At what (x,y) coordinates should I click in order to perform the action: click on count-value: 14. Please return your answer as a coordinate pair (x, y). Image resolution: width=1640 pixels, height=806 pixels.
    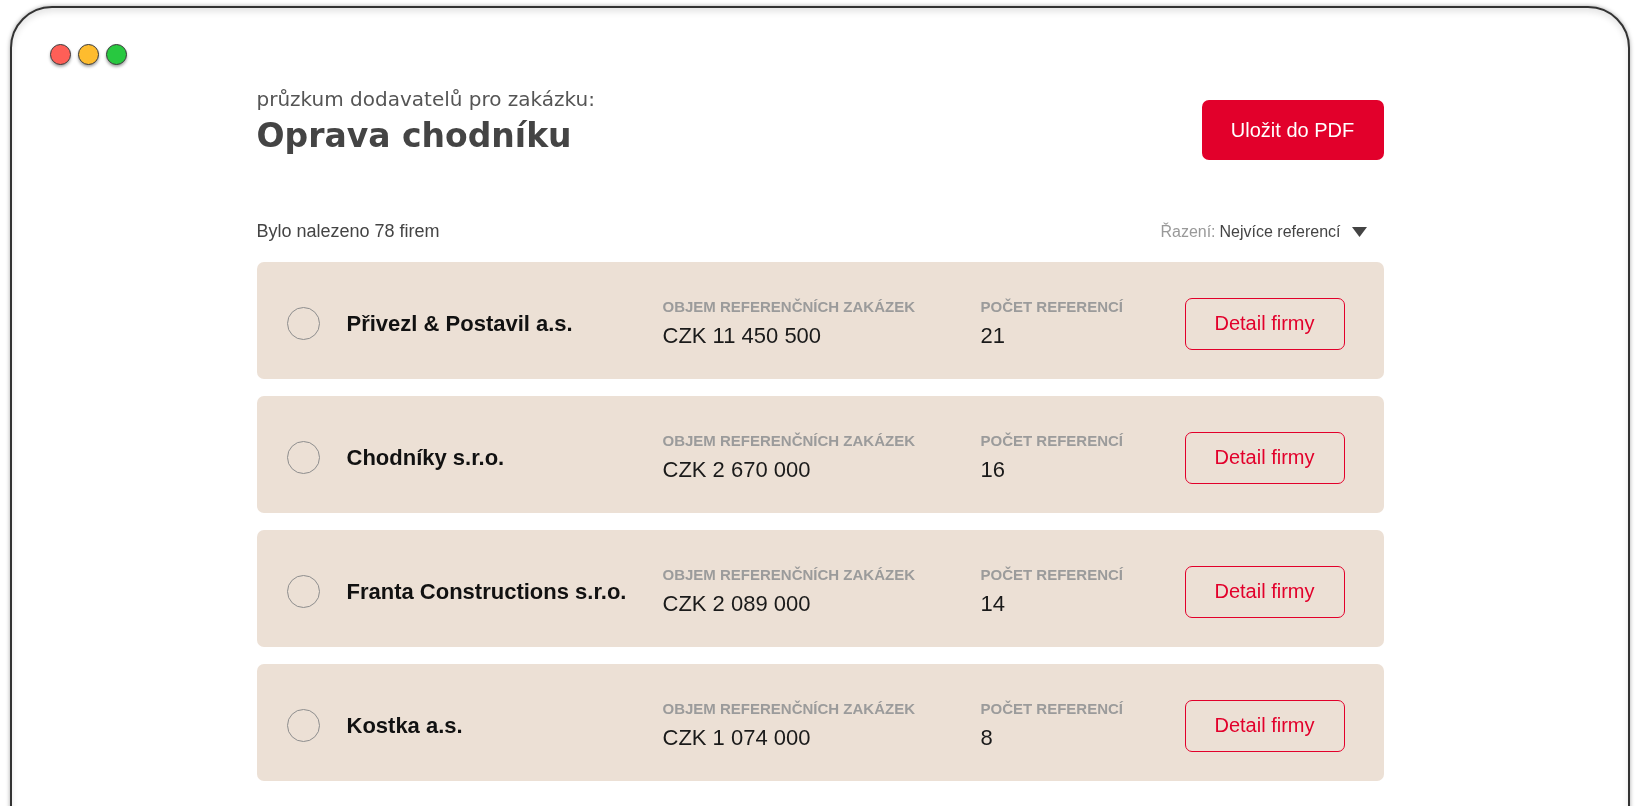
    Looking at the image, I should click on (992, 604).